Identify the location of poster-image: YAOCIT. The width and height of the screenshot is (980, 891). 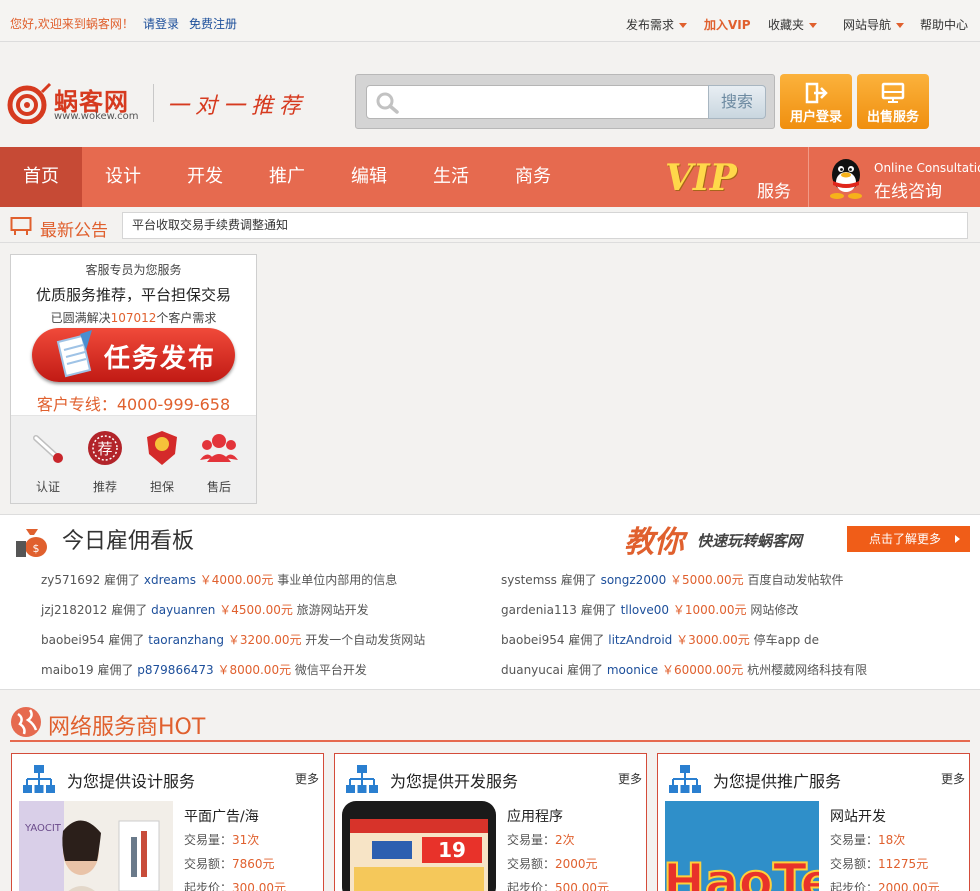
(96, 846).